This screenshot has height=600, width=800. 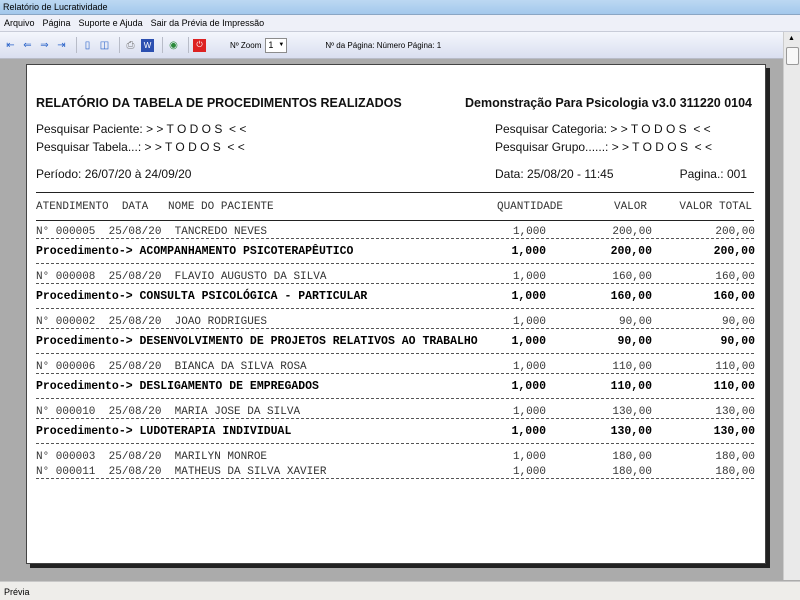 I want to click on previous-page-icon: ⇐, so click(x=27, y=45).